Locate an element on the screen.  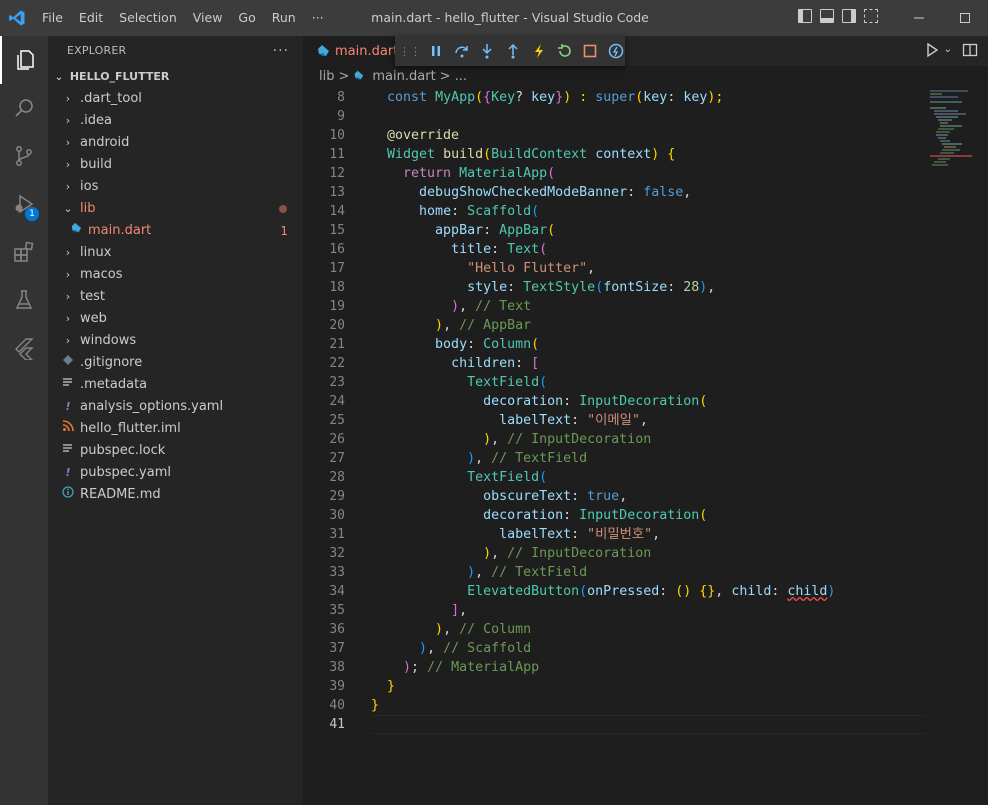
menu-item: Selection is located at coordinates (148, 18).